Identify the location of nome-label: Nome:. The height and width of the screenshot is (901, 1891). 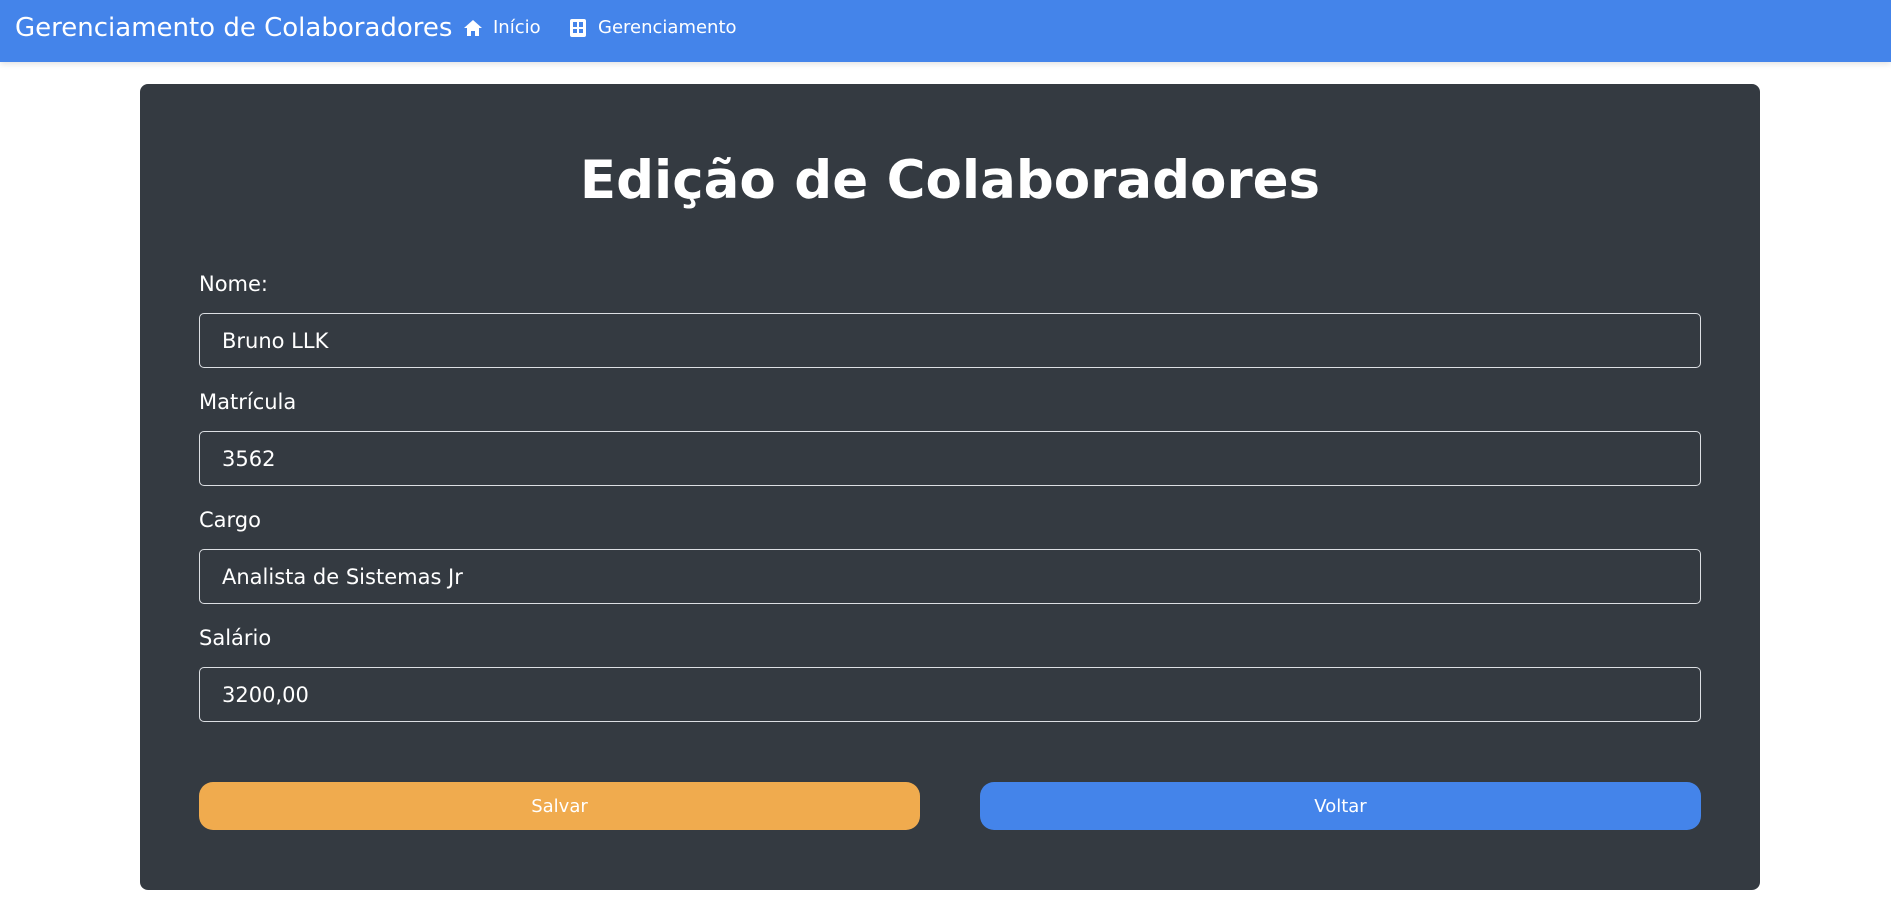
(234, 284).